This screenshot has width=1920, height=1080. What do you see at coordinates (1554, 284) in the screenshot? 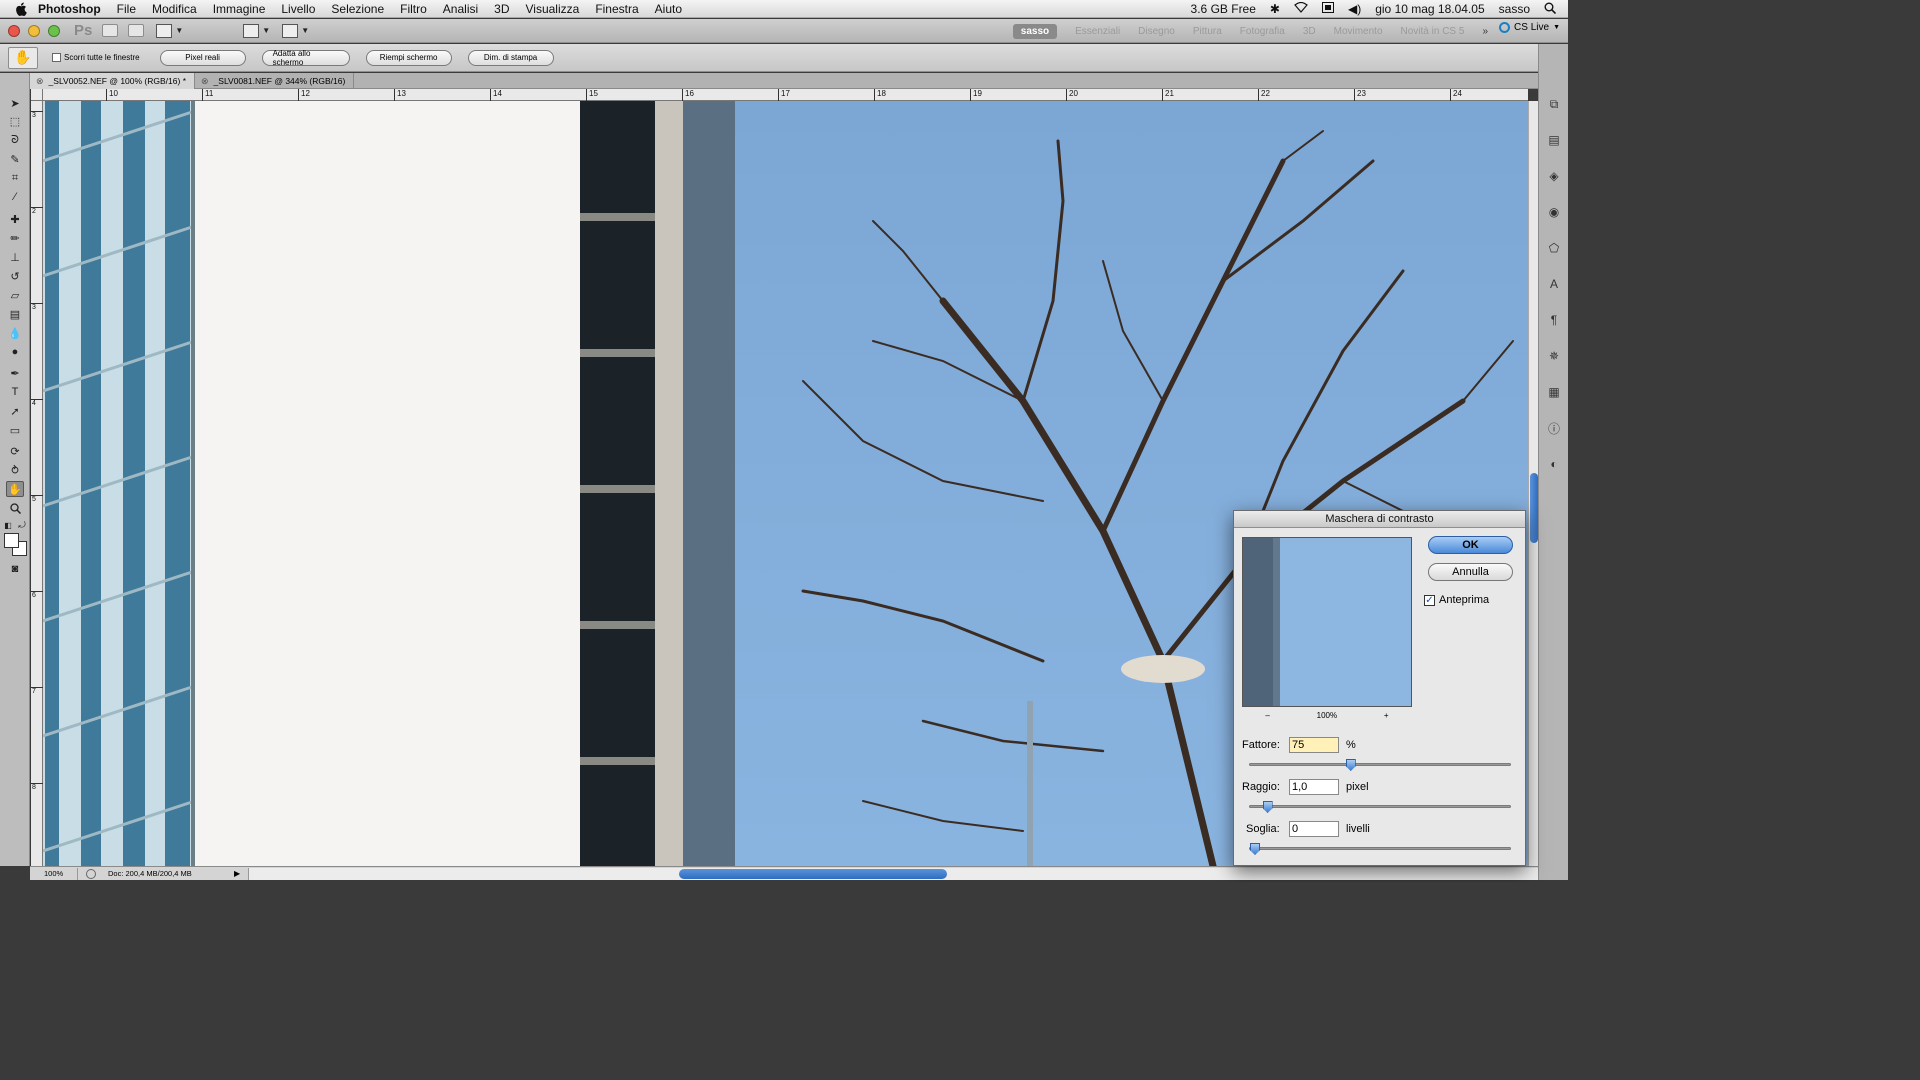
I see `character-panel-icon: A` at bounding box center [1554, 284].